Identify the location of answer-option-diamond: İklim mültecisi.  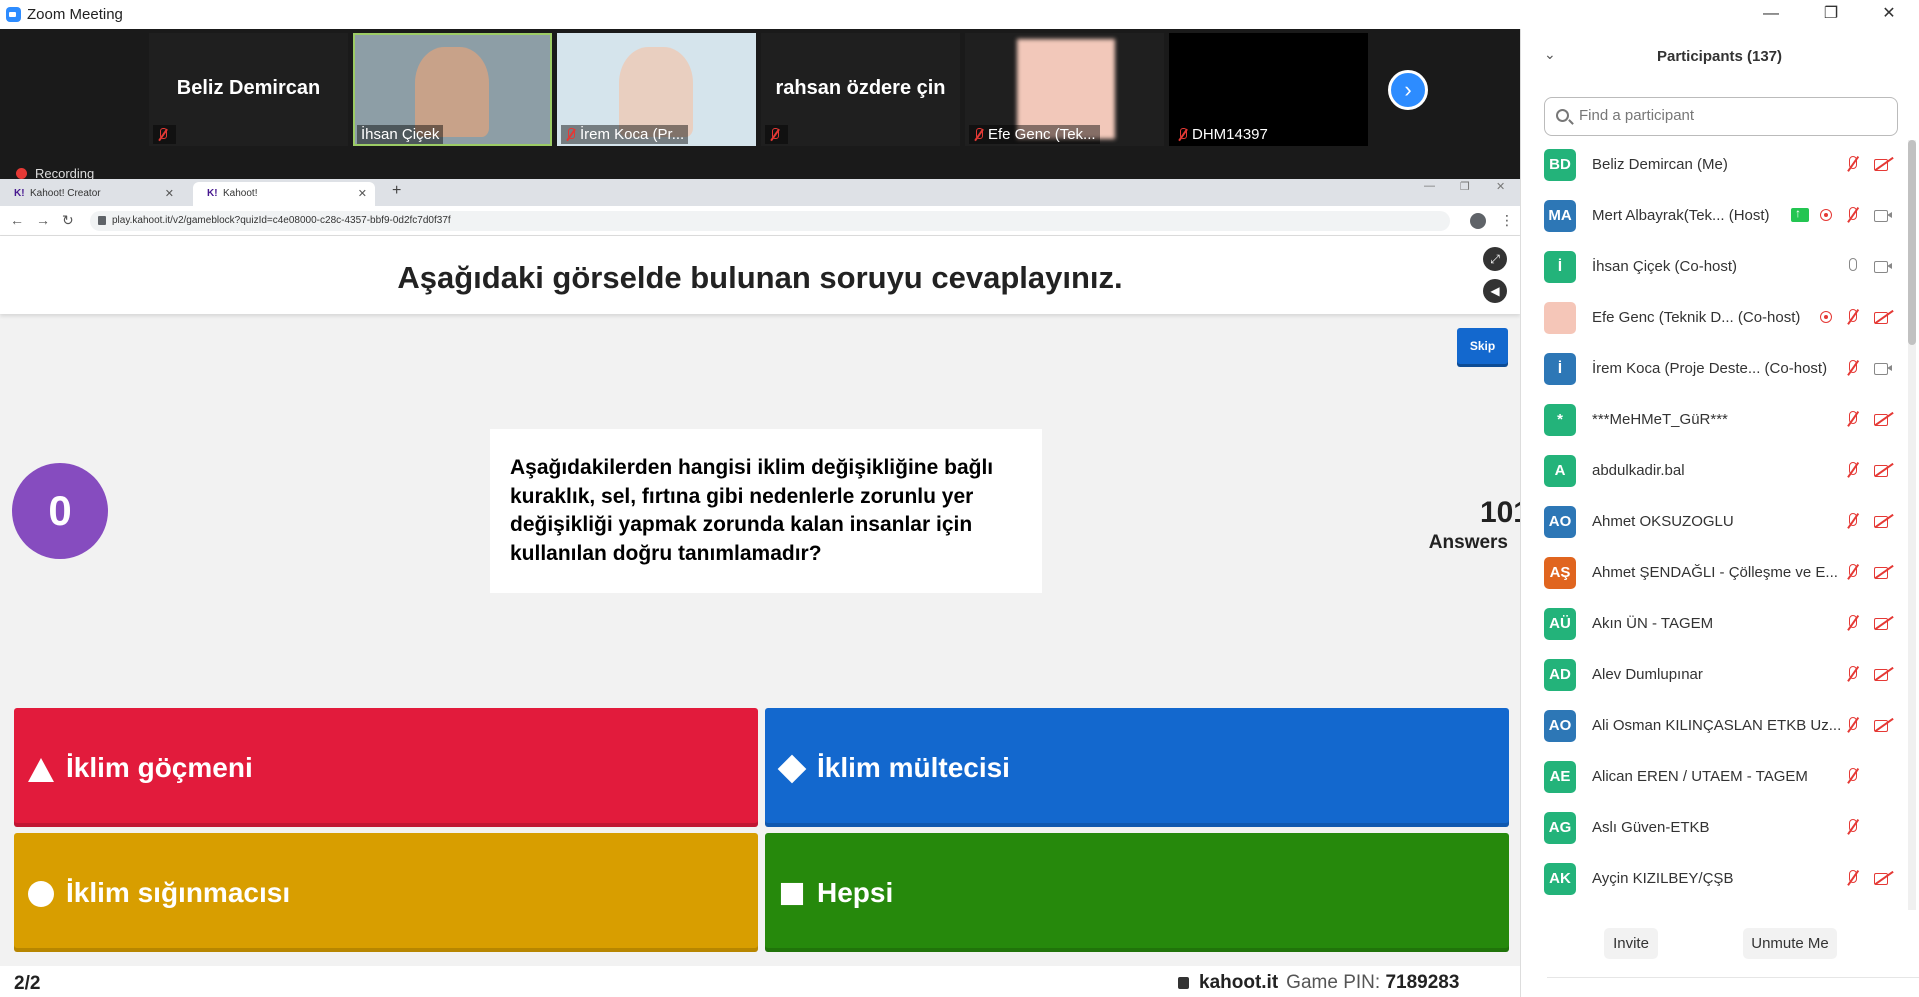
(1137, 767).